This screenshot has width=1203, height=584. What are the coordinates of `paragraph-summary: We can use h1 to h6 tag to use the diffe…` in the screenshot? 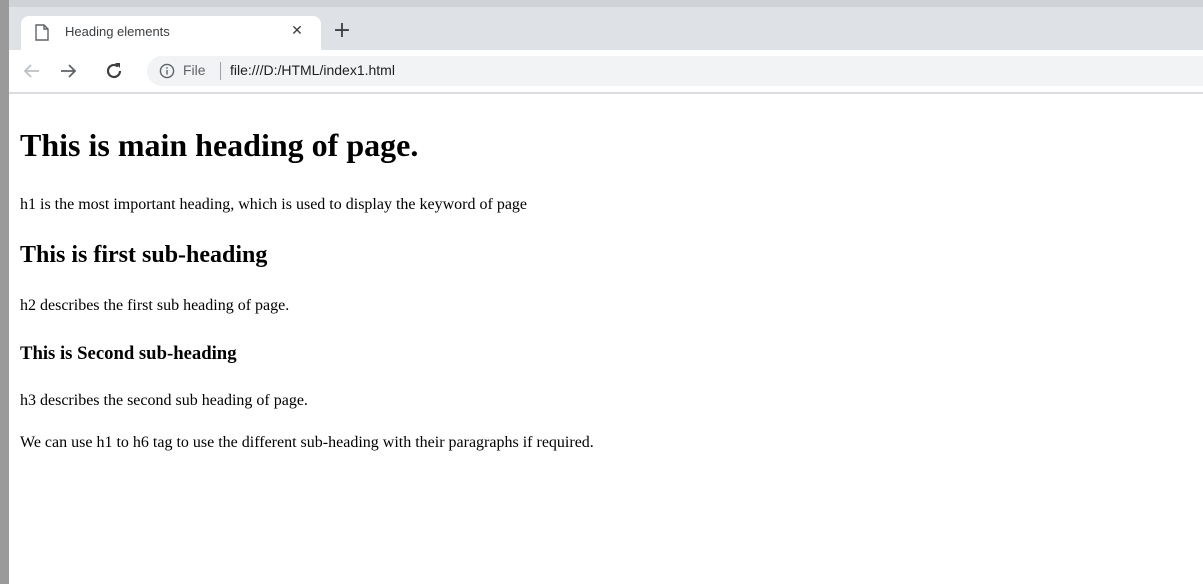 It's located at (307, 442).